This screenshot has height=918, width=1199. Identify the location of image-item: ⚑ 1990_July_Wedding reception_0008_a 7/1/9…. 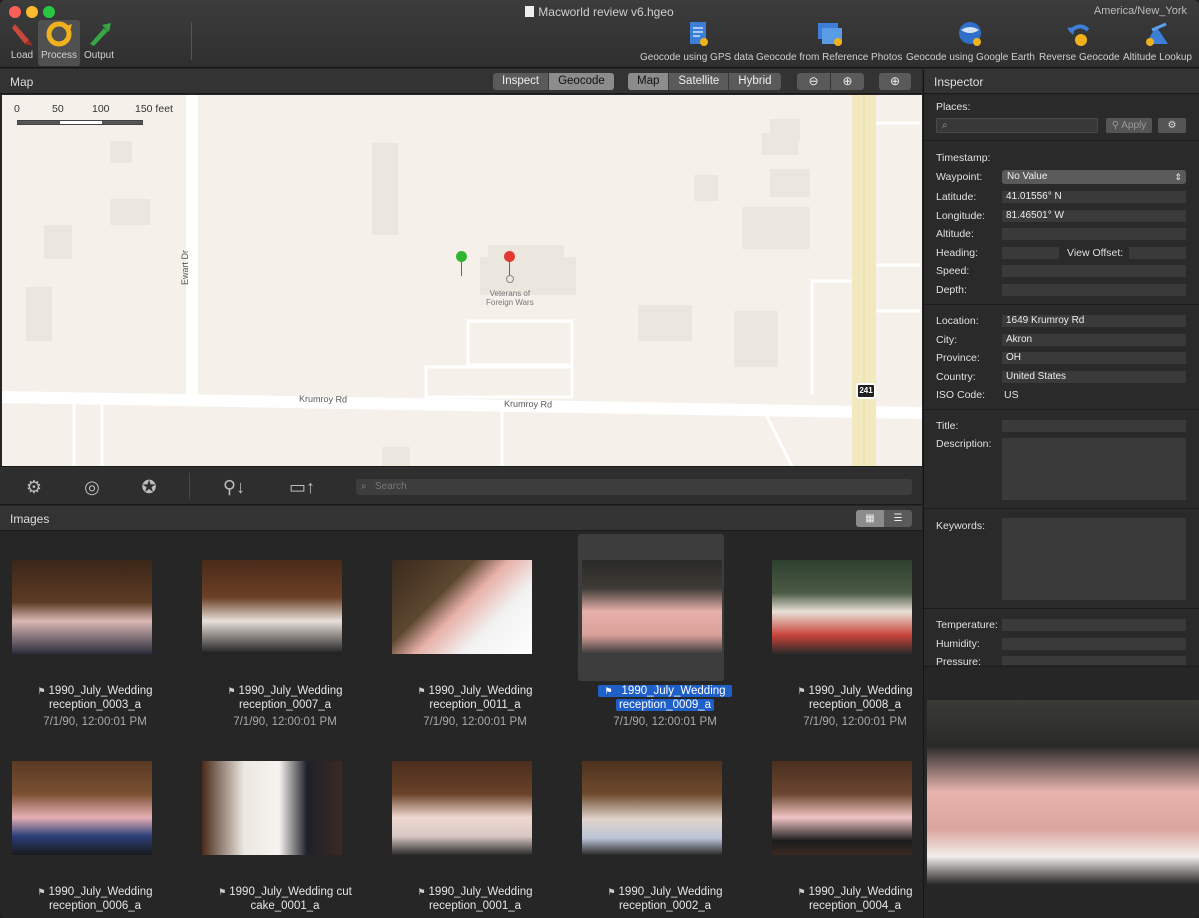
(841, 631).